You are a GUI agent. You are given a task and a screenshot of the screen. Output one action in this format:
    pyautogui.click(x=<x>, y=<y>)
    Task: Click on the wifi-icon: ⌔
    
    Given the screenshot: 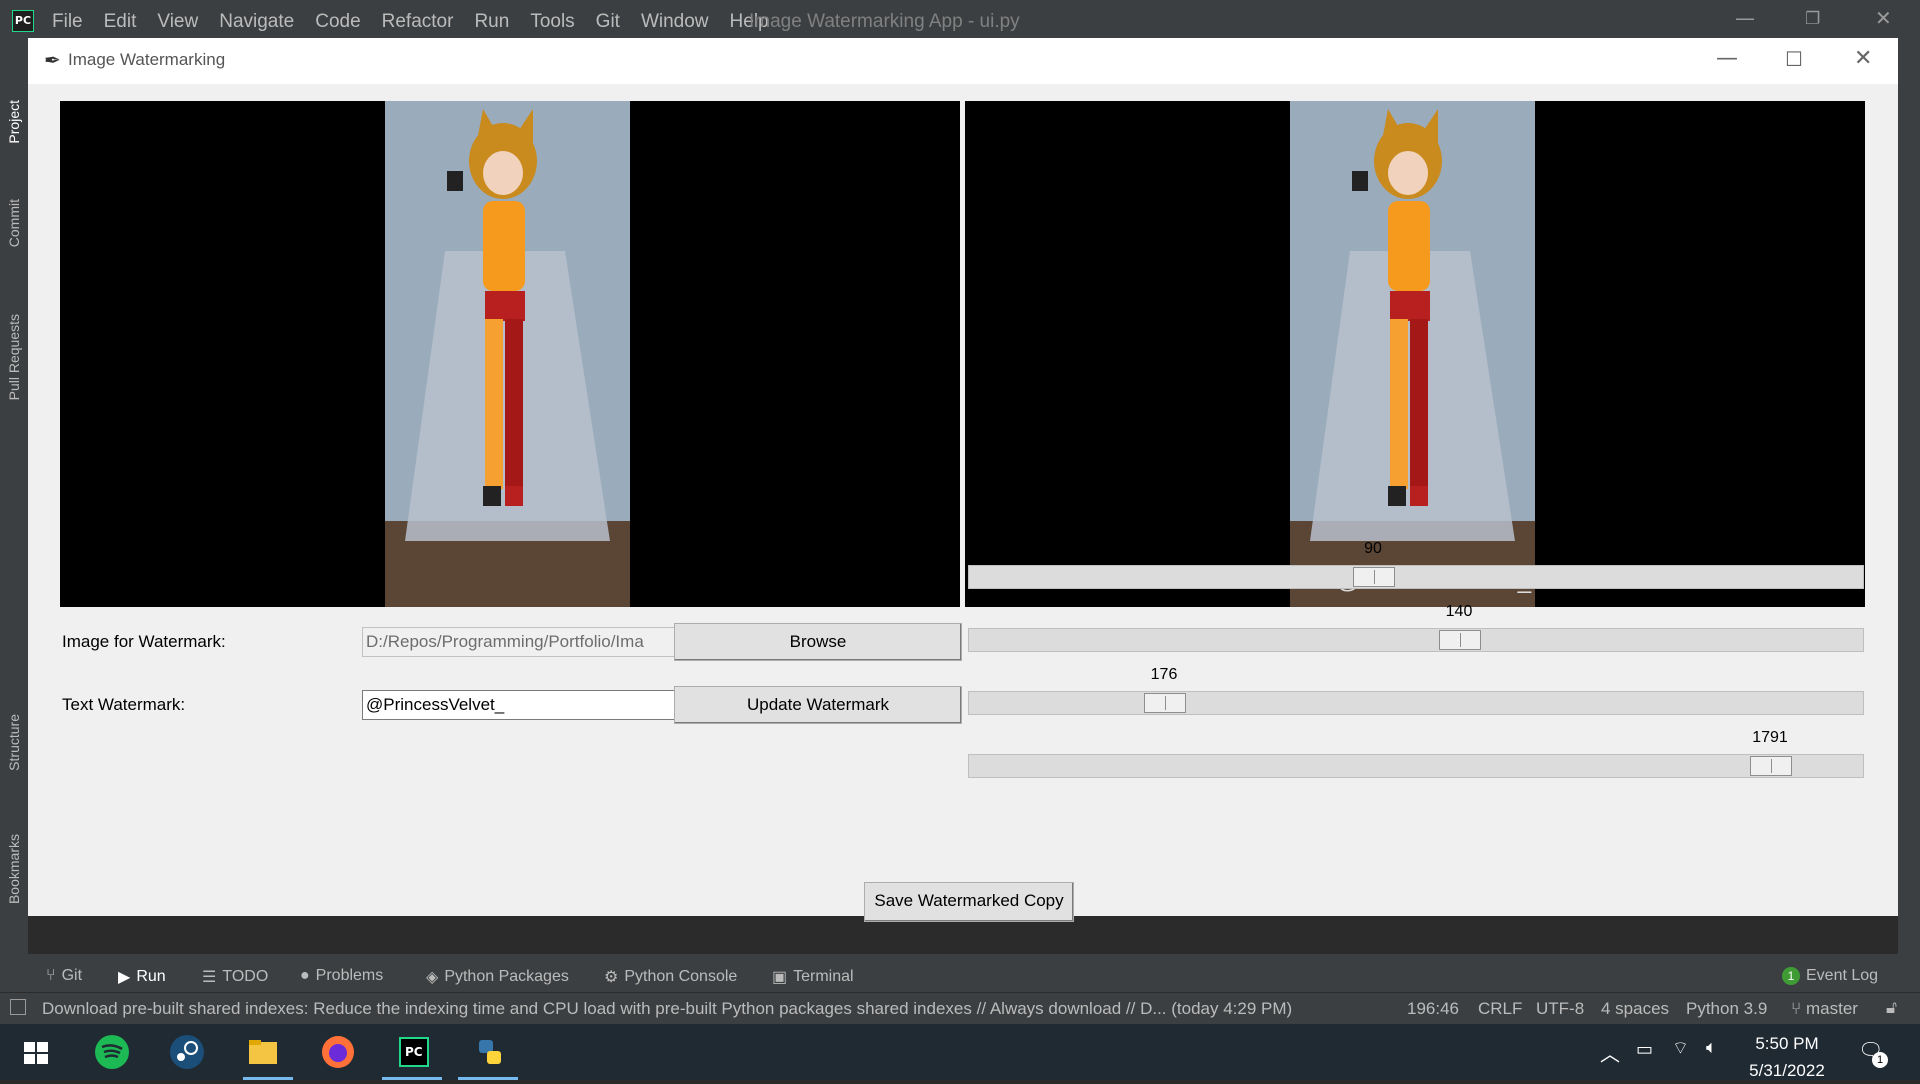 What is the action you would take?
    pyautogui.click(x=1680, y=1048)
    